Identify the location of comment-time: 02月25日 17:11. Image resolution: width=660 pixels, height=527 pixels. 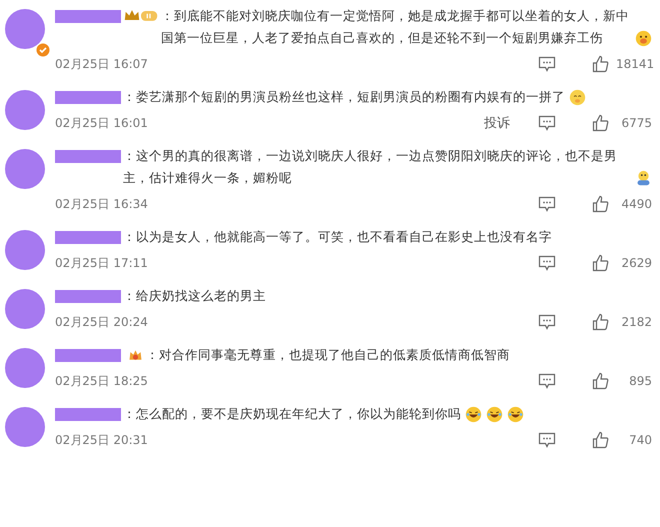
(102, 263).